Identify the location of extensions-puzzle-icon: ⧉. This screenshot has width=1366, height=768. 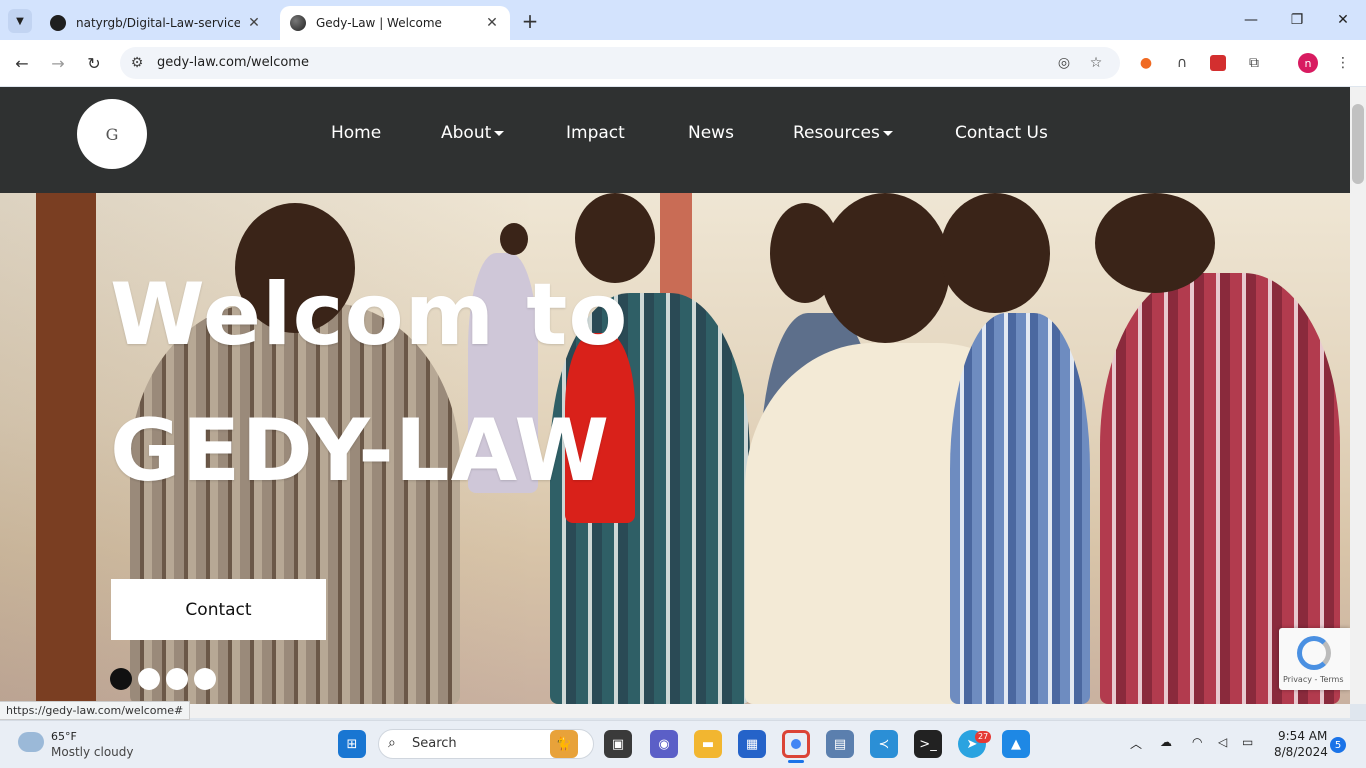
(1254, 63).